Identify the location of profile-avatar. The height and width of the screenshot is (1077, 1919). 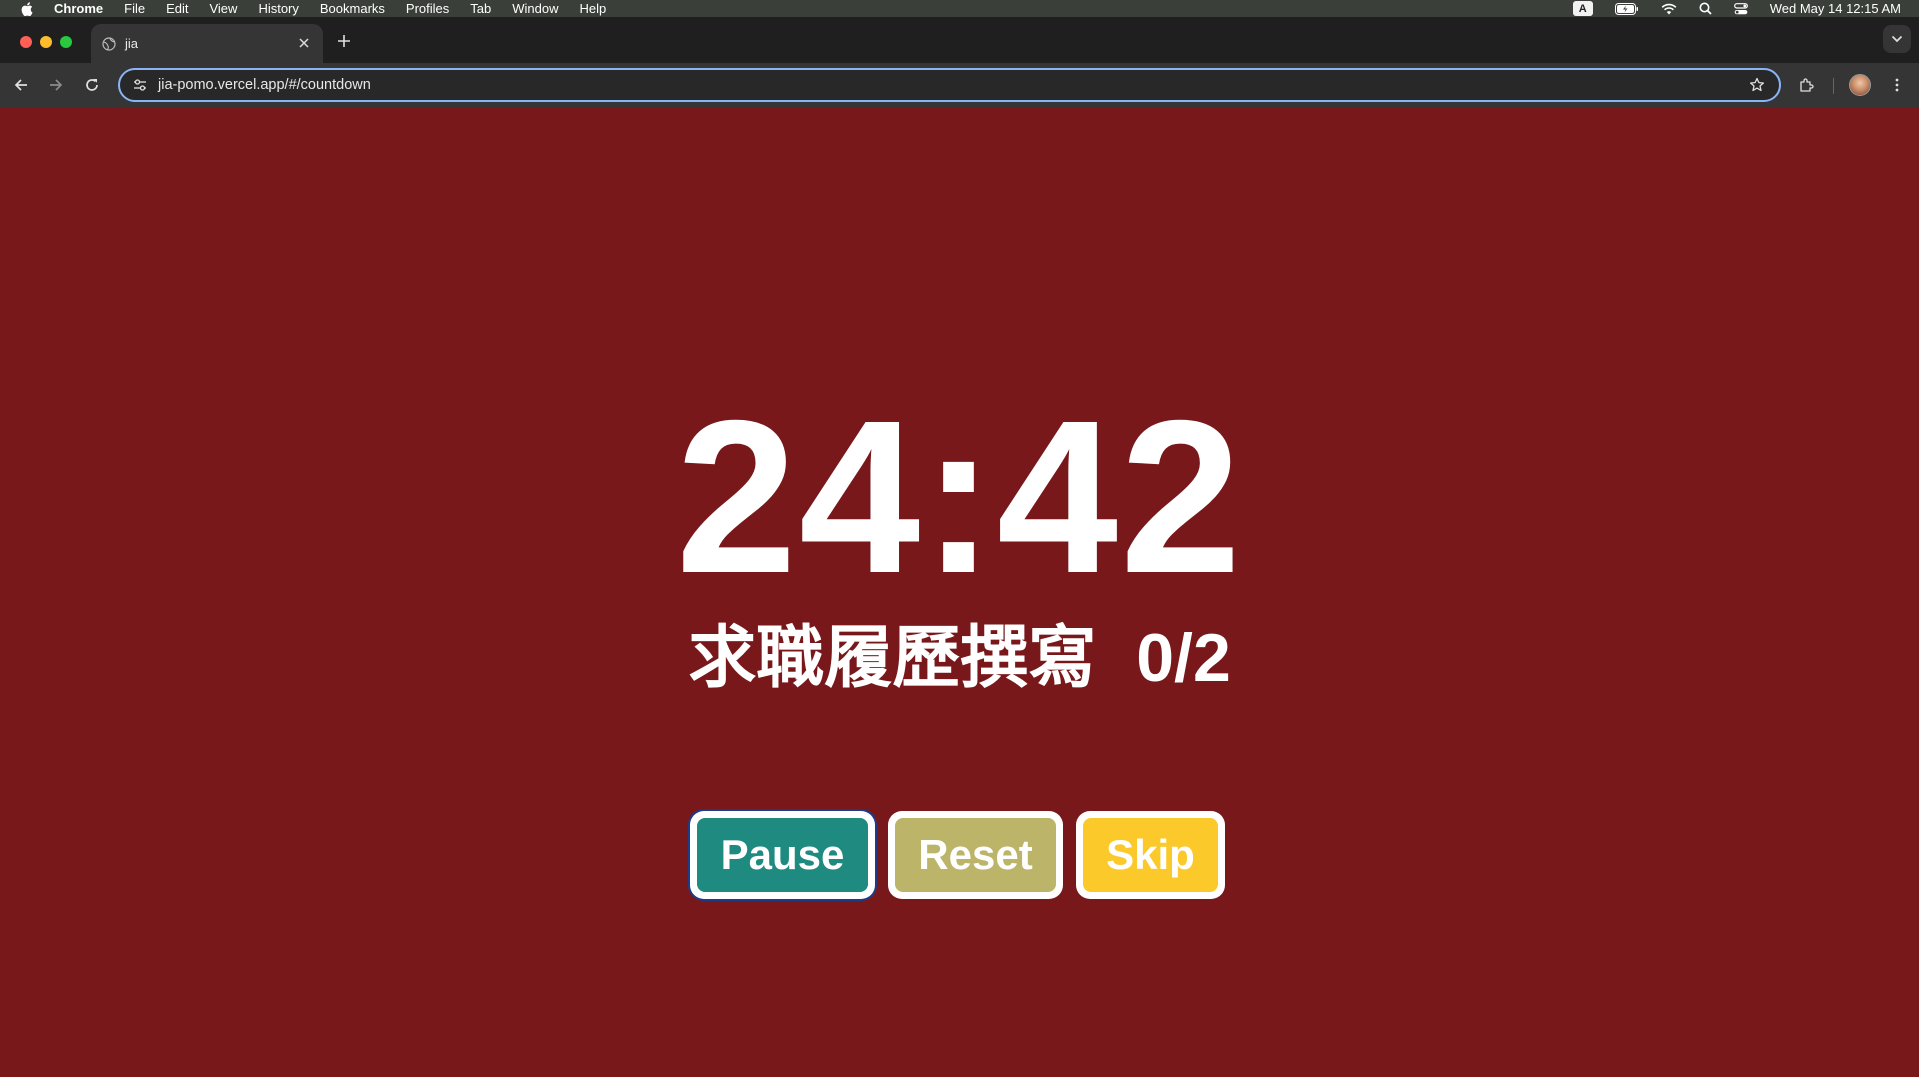
(1860, 85).